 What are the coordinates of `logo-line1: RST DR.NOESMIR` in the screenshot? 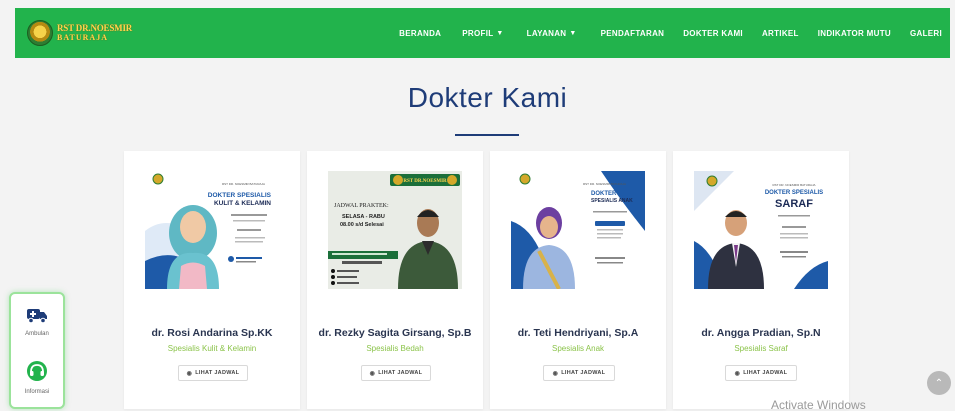 It's located at (95, 28).